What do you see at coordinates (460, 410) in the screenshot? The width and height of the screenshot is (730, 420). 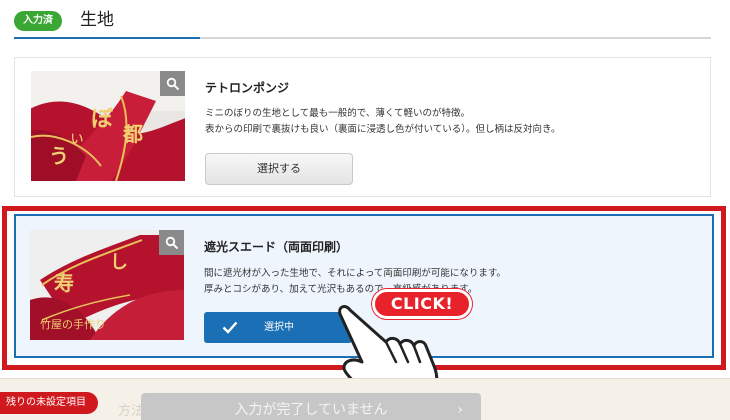 I see `chevron-right-icon: ›` at bounding box center [460, 410].